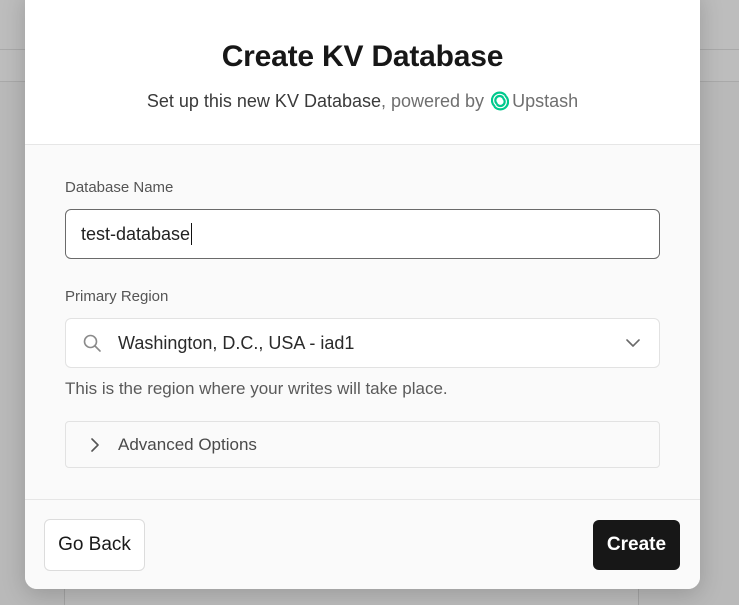  Describe the element at coordinates (187, 444) in the screenshot. I see `advanced-options-label: Advanced Options` at that location.